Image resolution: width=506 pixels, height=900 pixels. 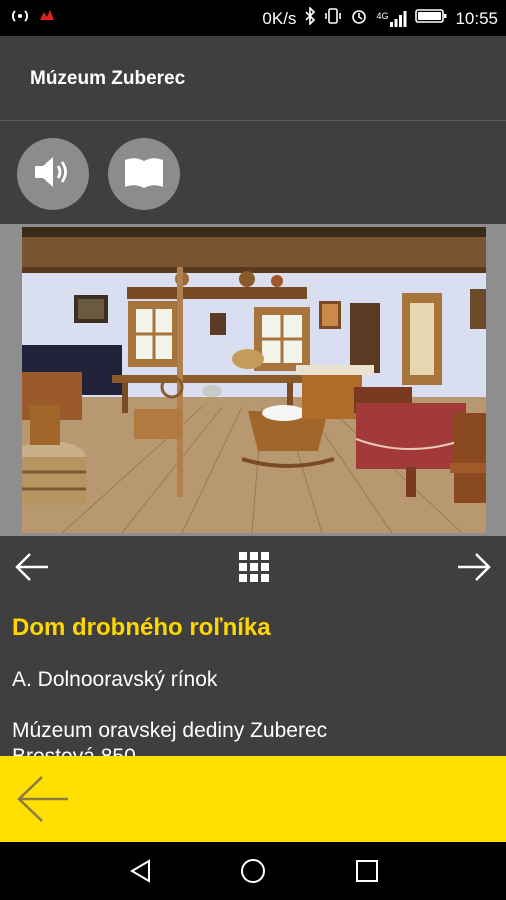 I want to click on app-bar: Múzeum Zuberec, so click(x=253, y=78).